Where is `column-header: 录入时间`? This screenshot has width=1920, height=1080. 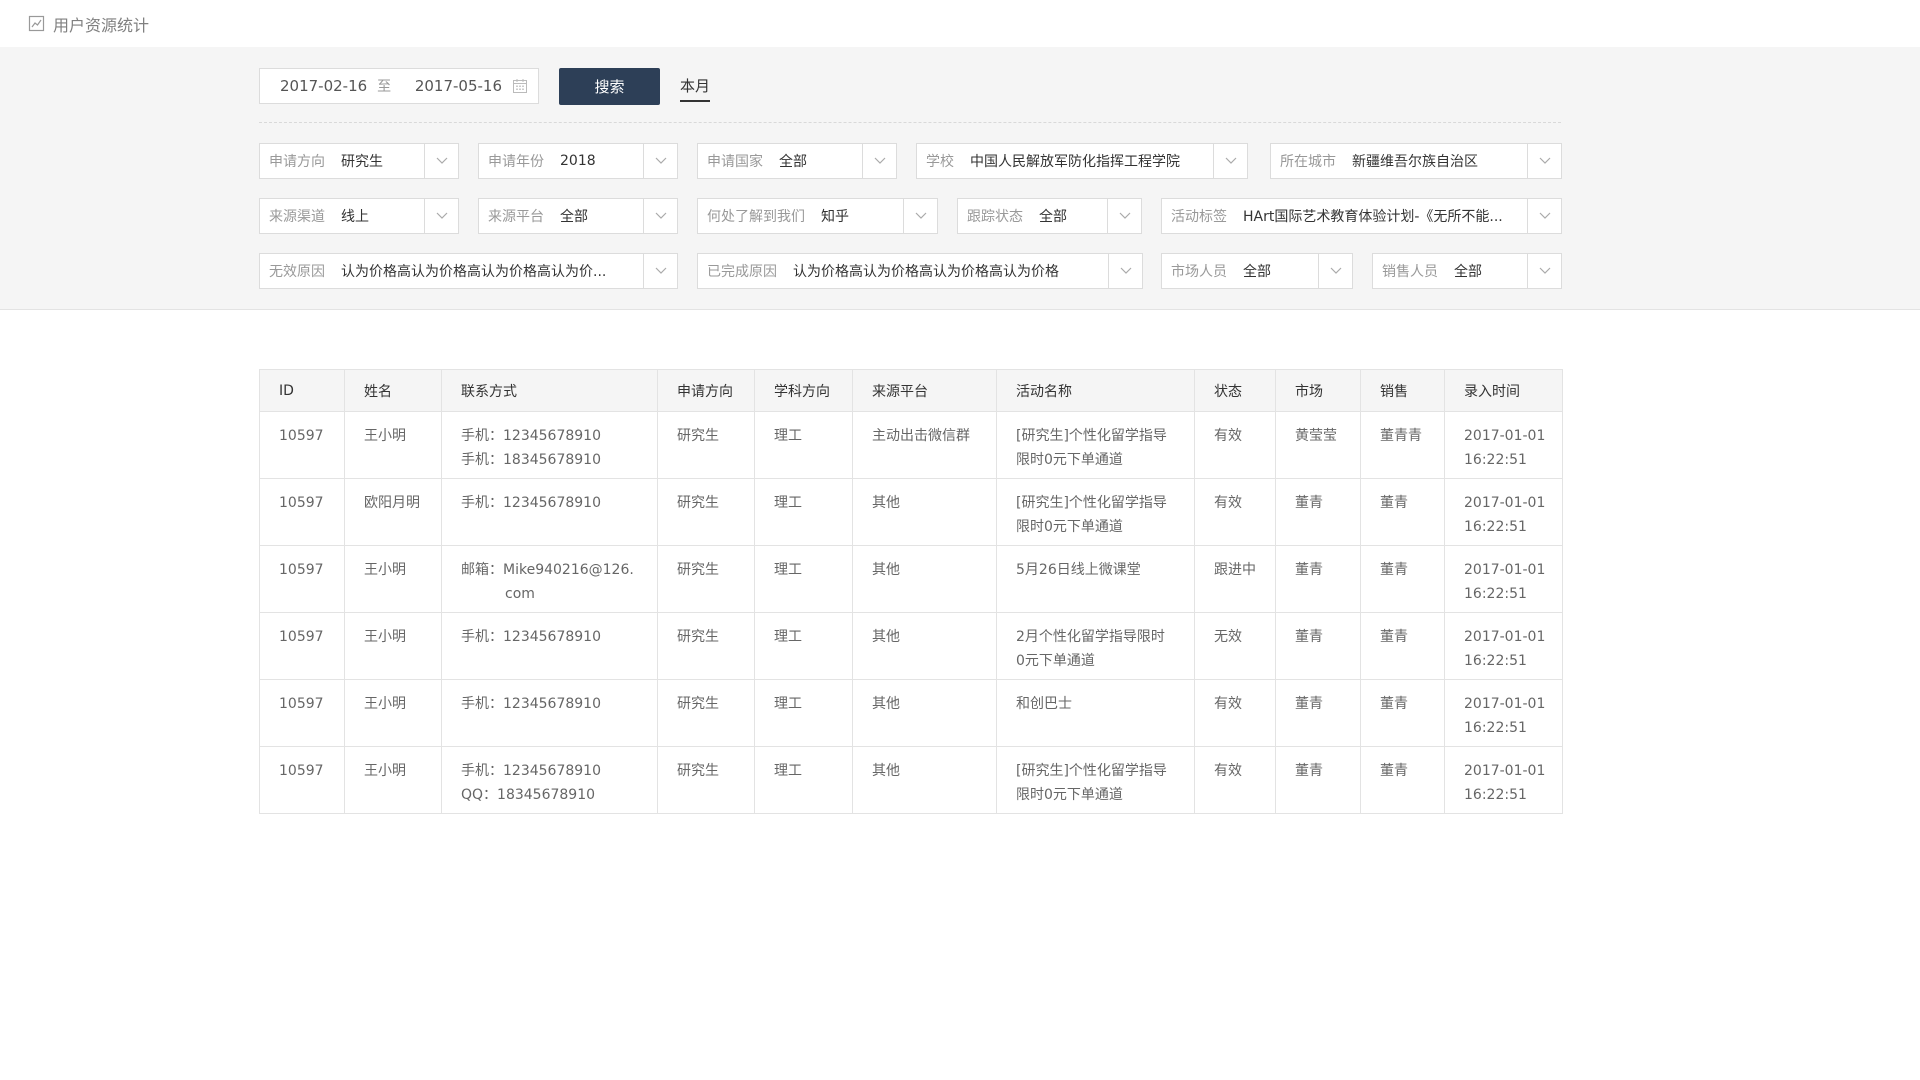
column-header: 录入时间 is located at coordinates (1503, 390).